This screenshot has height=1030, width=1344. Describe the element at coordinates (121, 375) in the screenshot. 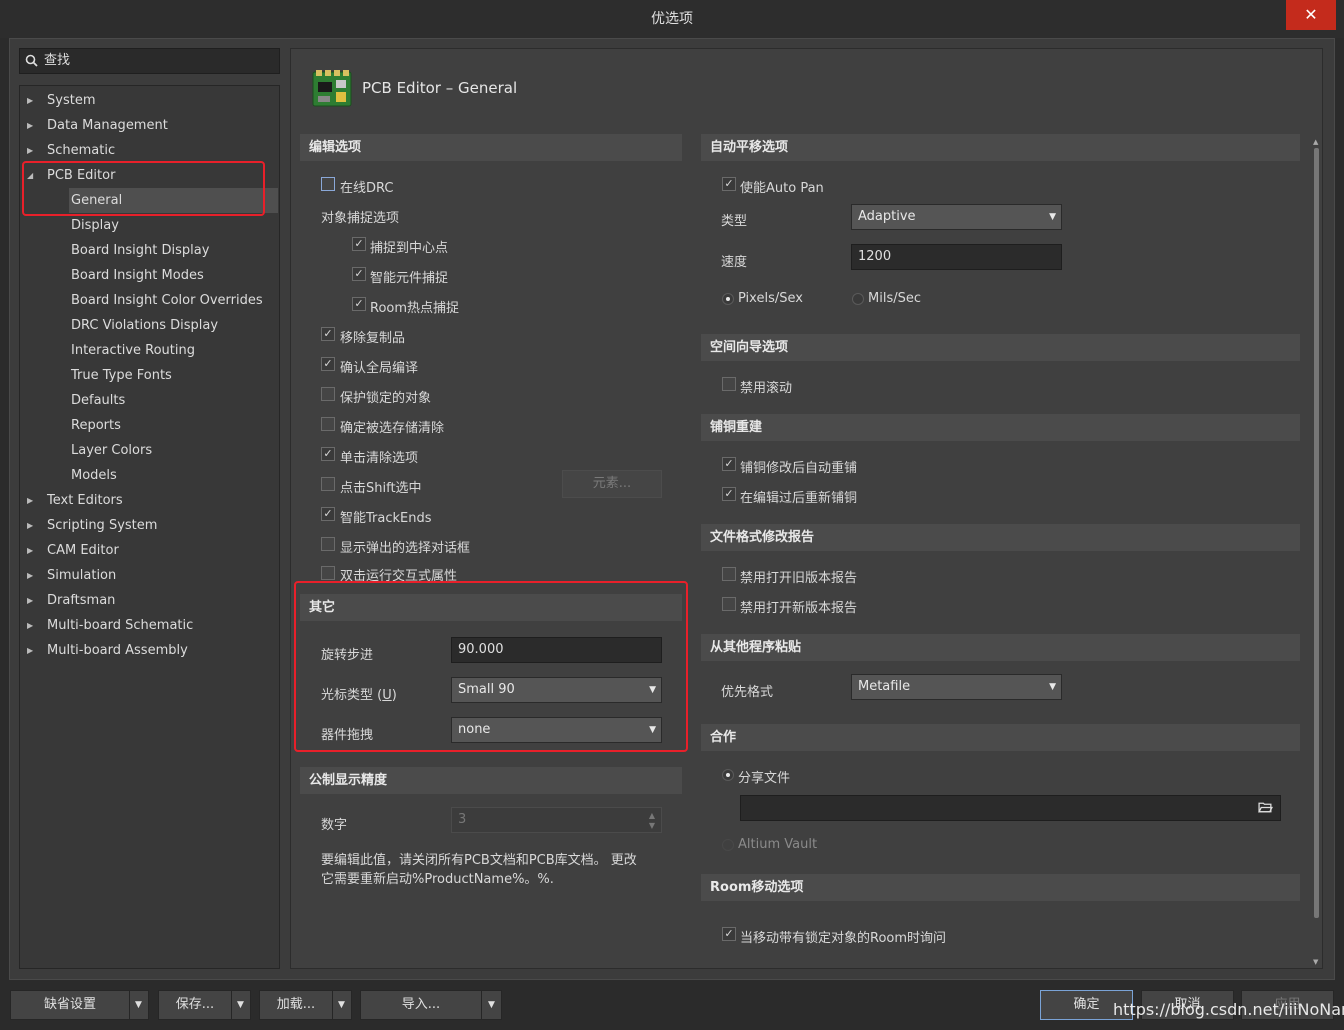

I see `tree-item-label: True Type Fonts` at that location.